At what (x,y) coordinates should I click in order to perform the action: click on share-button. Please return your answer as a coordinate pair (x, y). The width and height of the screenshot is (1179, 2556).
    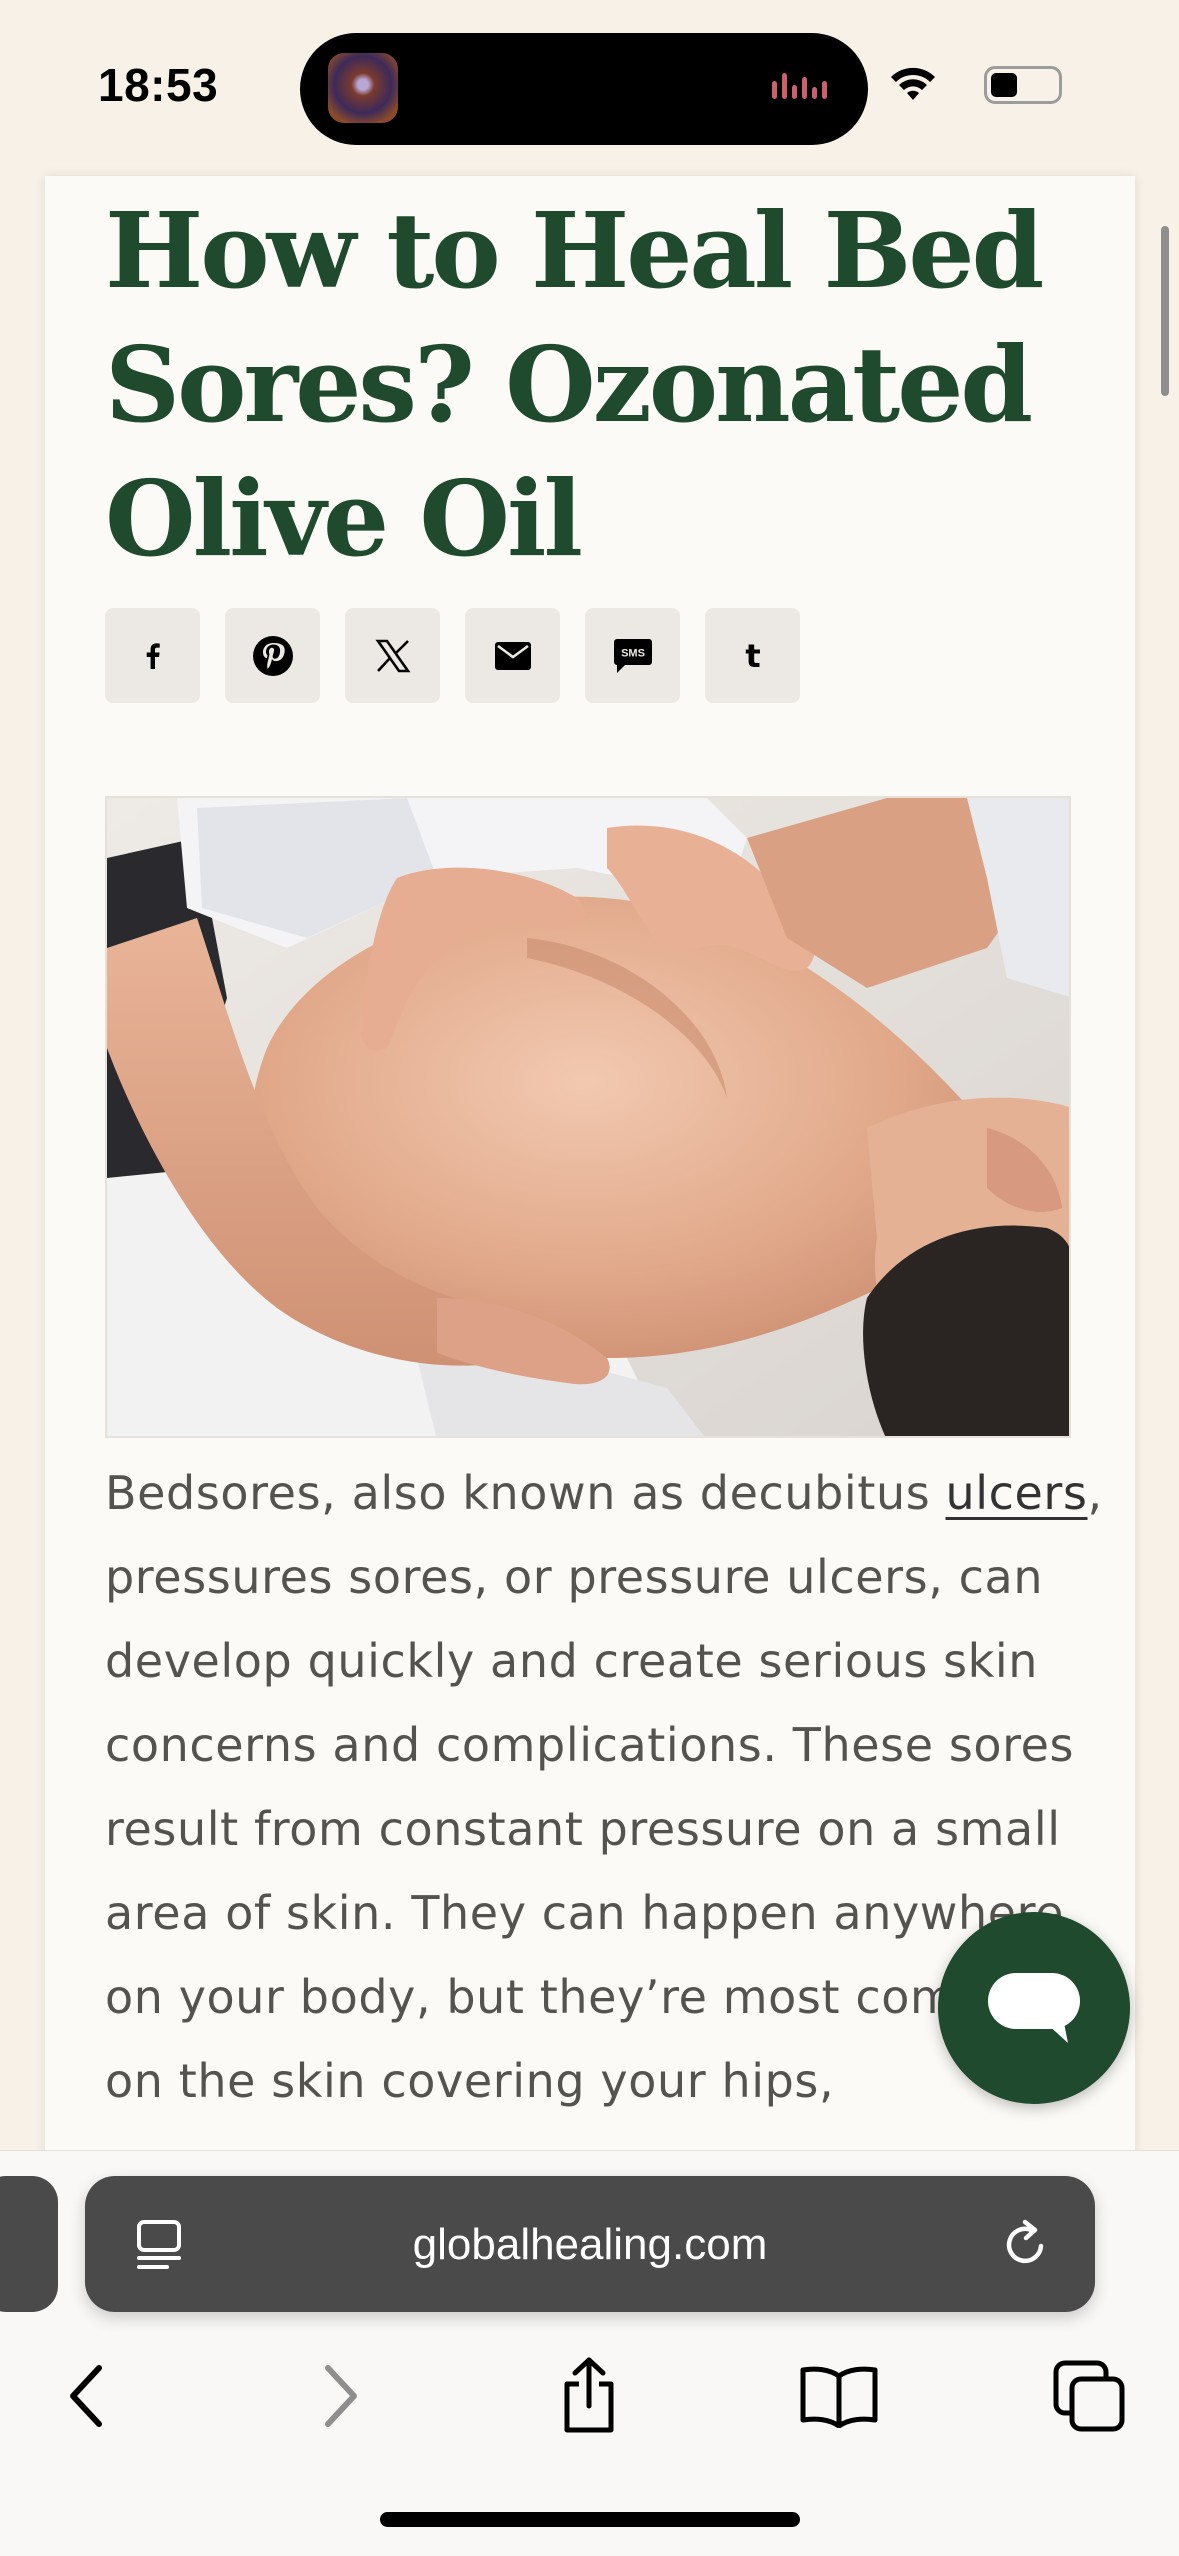
    Looking at the image, I should click on (589, 2396).